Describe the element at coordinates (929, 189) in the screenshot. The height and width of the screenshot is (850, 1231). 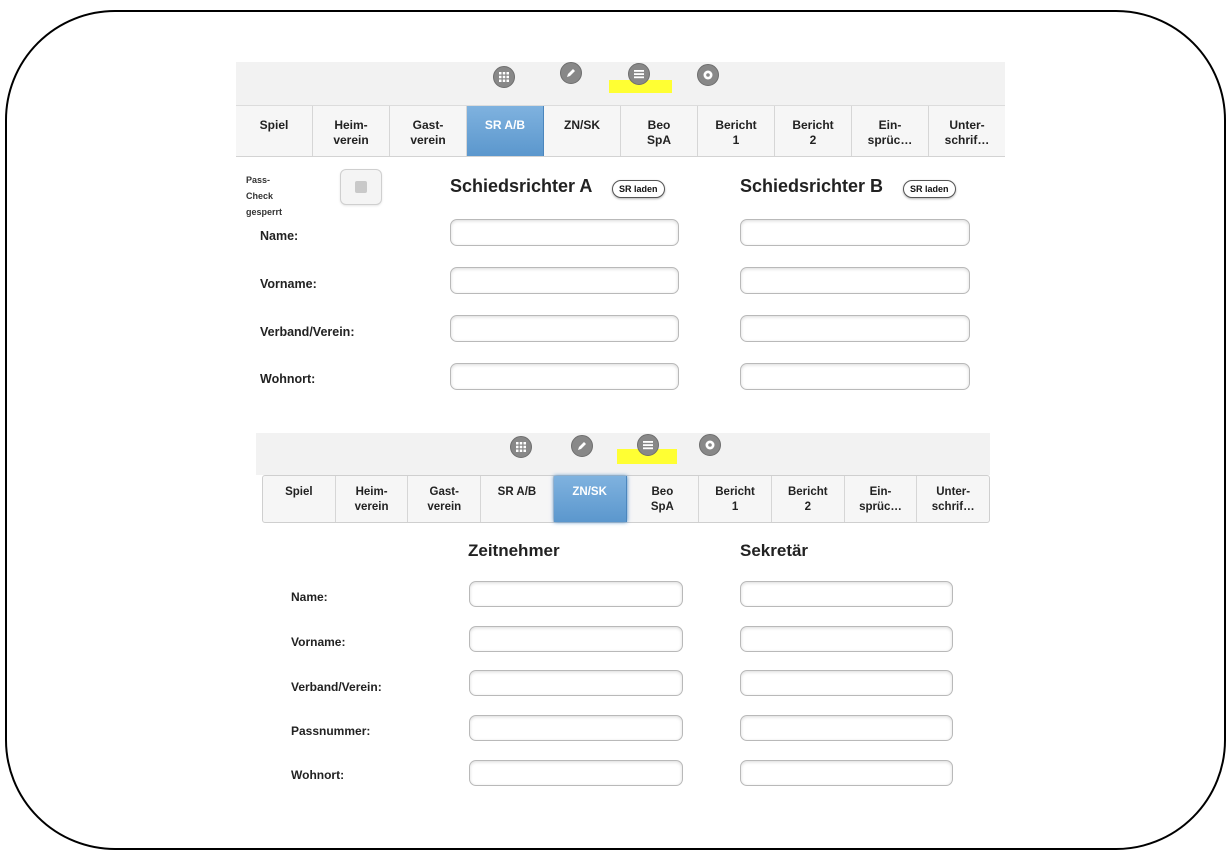
I see `sr-laden-b-button: SR laden` at that location.